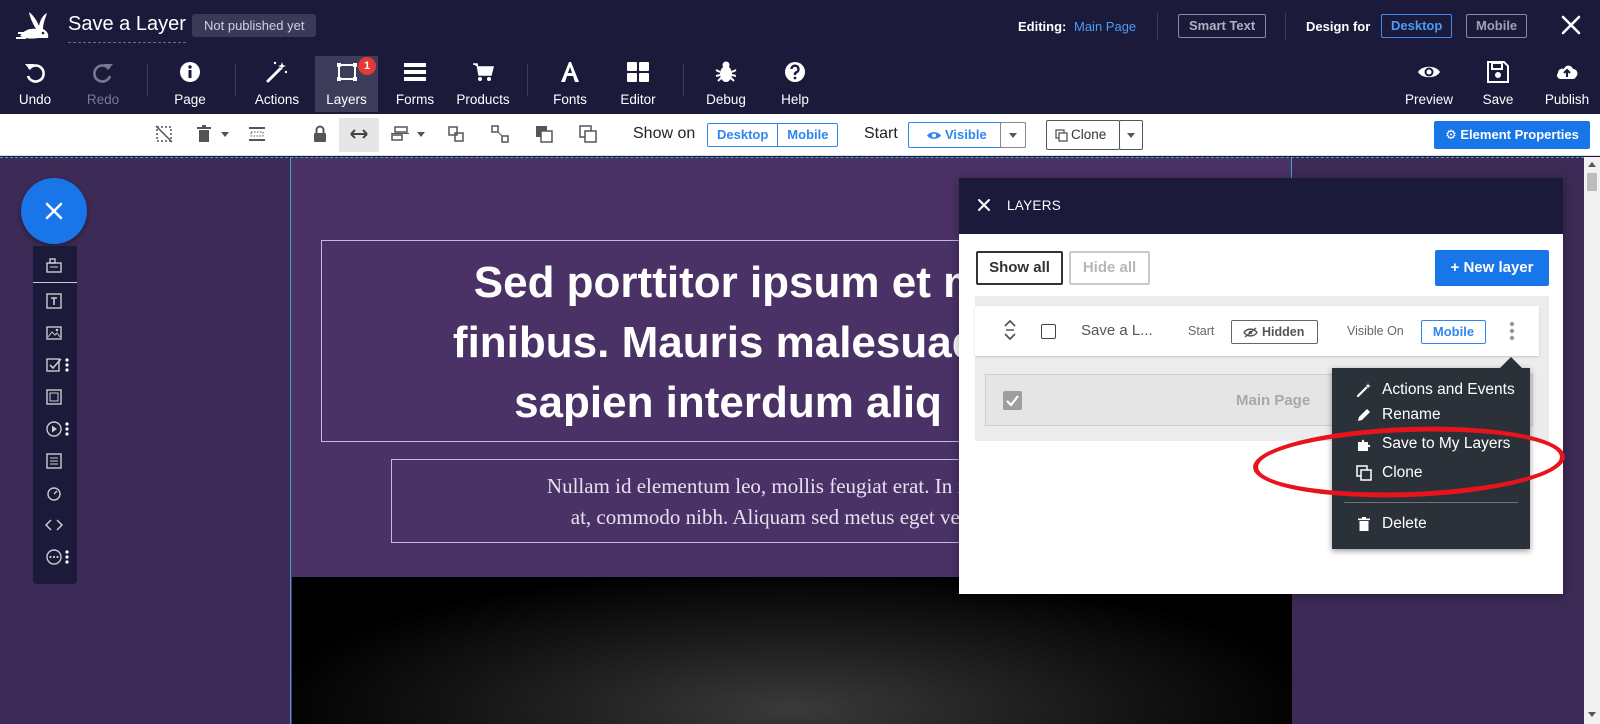 This screenshot has height=724, width=1600. Describe the element at coordinates (54, 397) in the screenshot. I see `box-icon` at that location.